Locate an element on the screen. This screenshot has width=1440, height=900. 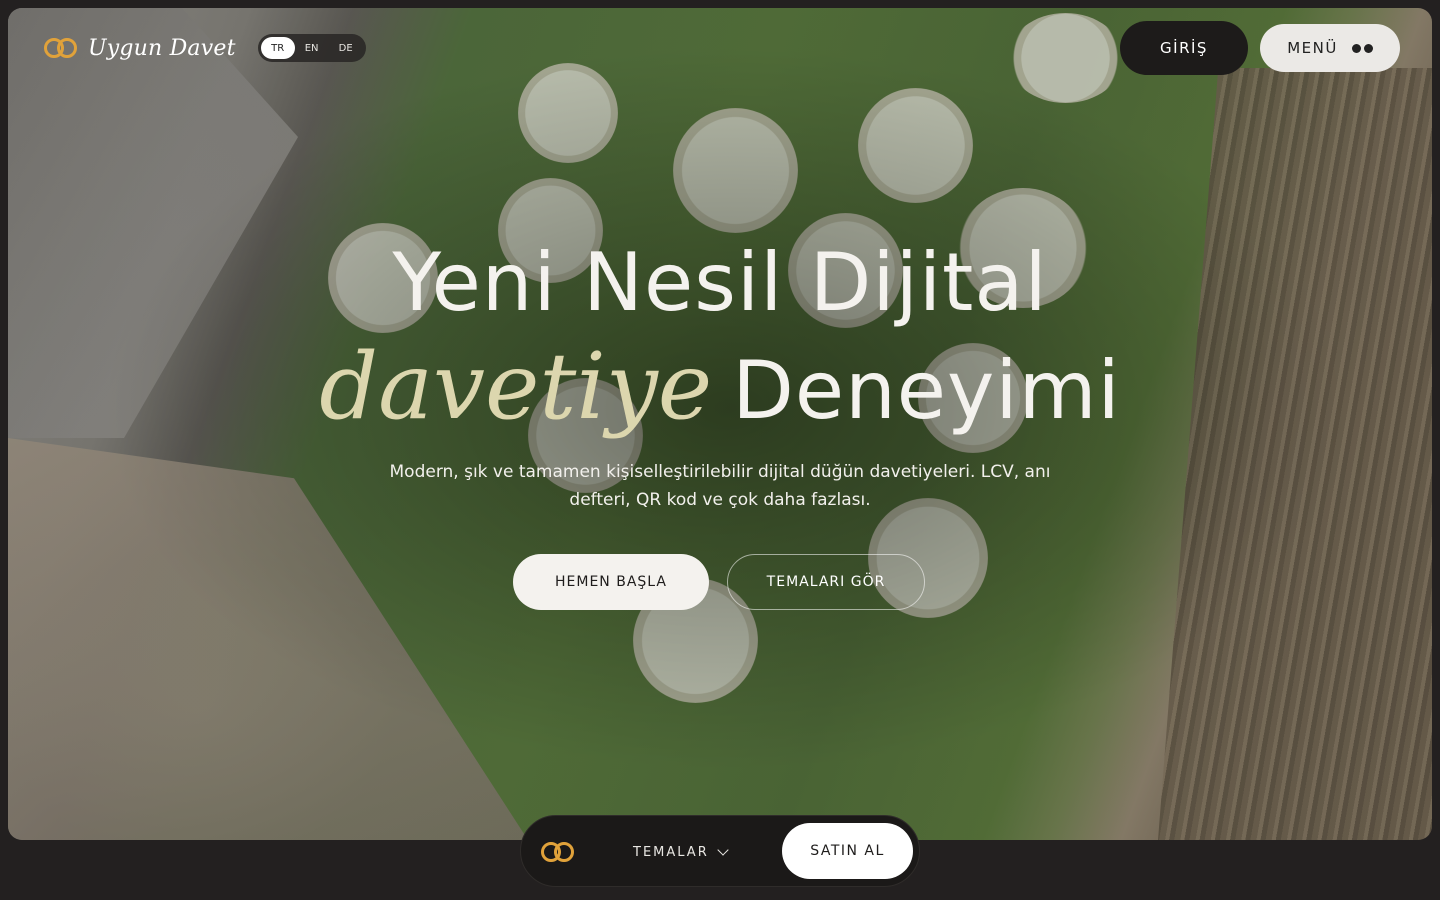
themes-dropdown-label: TEMALAR is located at coordinates (671, 852).